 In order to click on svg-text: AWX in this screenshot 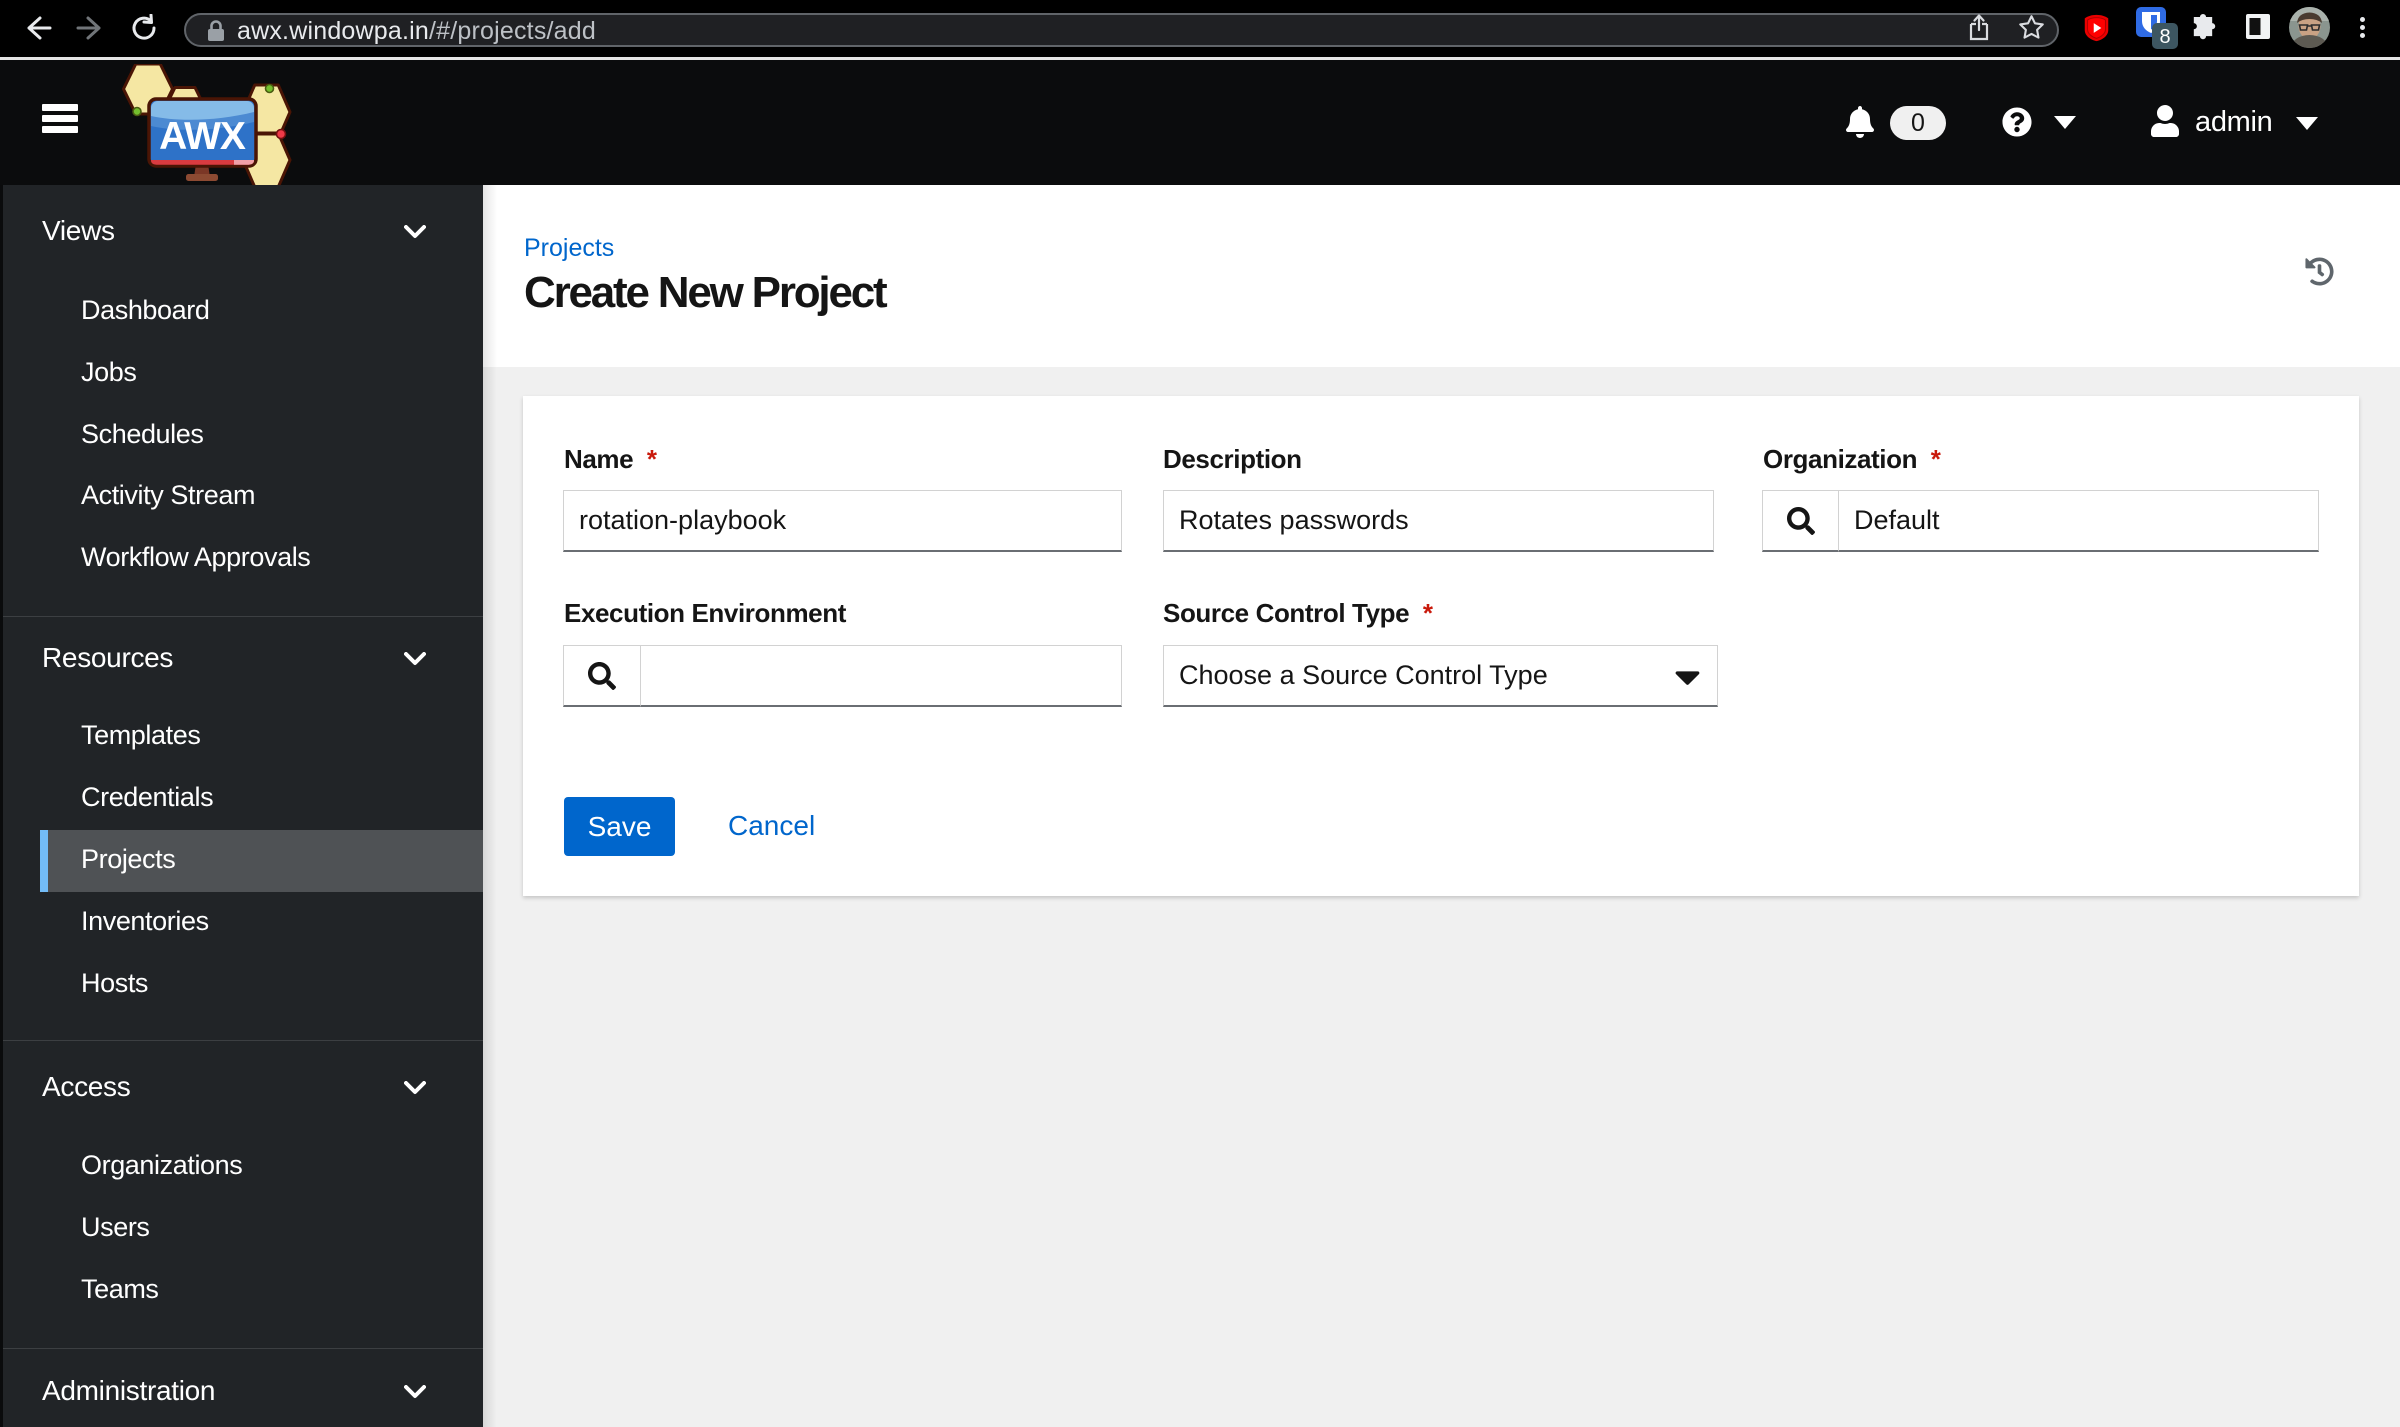, I will do `click(202, 136)`.